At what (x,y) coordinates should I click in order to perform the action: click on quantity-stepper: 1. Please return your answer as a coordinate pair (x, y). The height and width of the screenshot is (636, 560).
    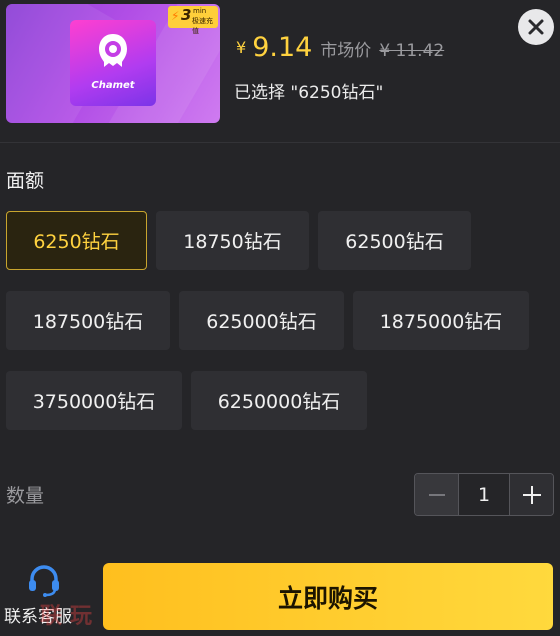
    Looking at the image, I should click on (484, 494).